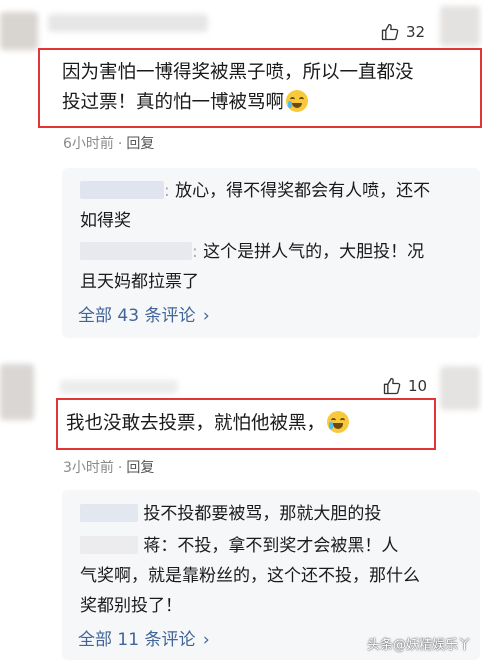 Image resolution: width=483 pixels, height=663 pixels. I want to click on highlighted-comment-text: 我也没敢去投票，就怕他被黑，, so click(246, 424).